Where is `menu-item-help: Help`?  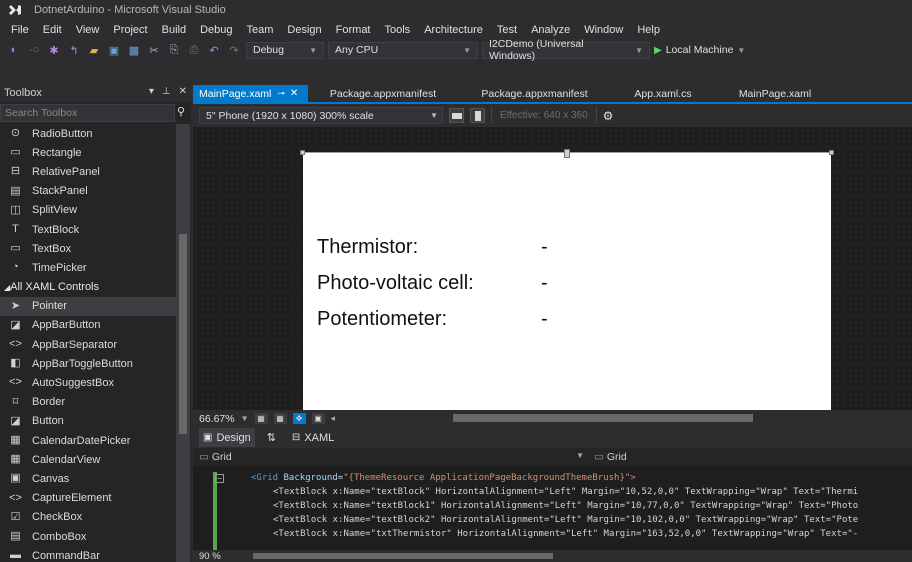
menu-item-help: Help is located at coordinates (648, 30).